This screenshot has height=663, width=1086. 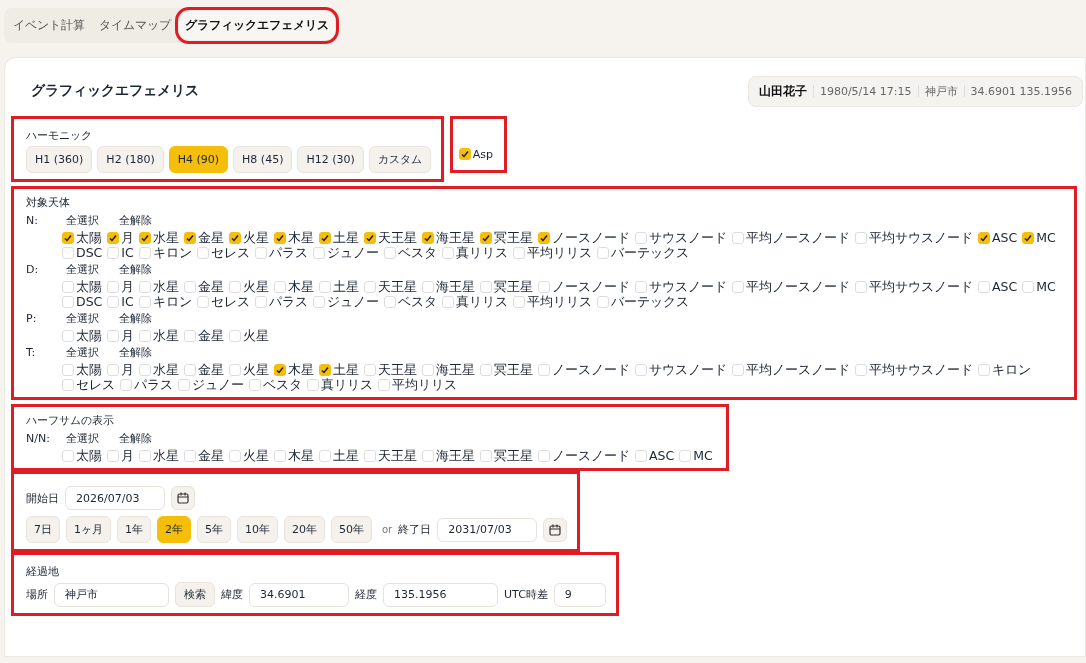 I want to click on longitude-field: 135.1956, so click(x=440, y=594).